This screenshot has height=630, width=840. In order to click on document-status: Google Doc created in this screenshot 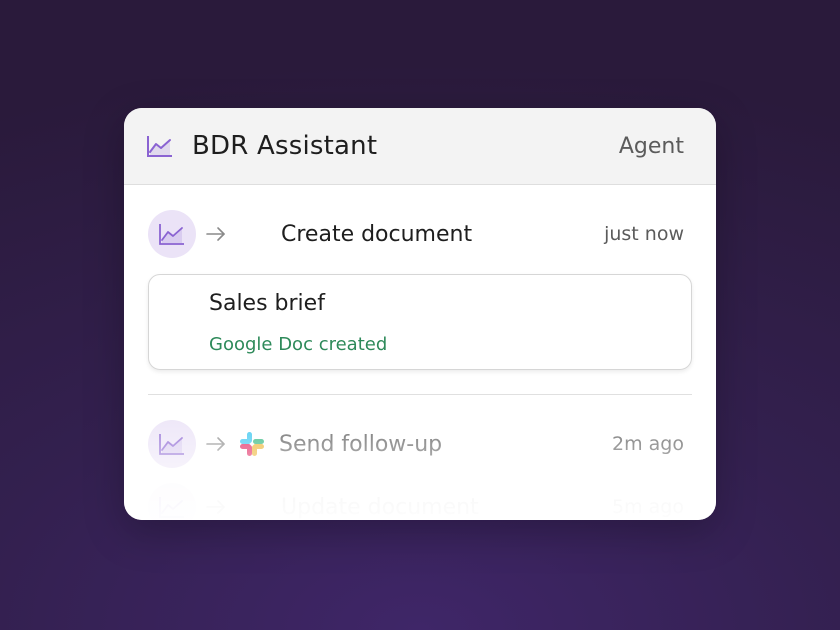, I will do `click(298, 344)`.